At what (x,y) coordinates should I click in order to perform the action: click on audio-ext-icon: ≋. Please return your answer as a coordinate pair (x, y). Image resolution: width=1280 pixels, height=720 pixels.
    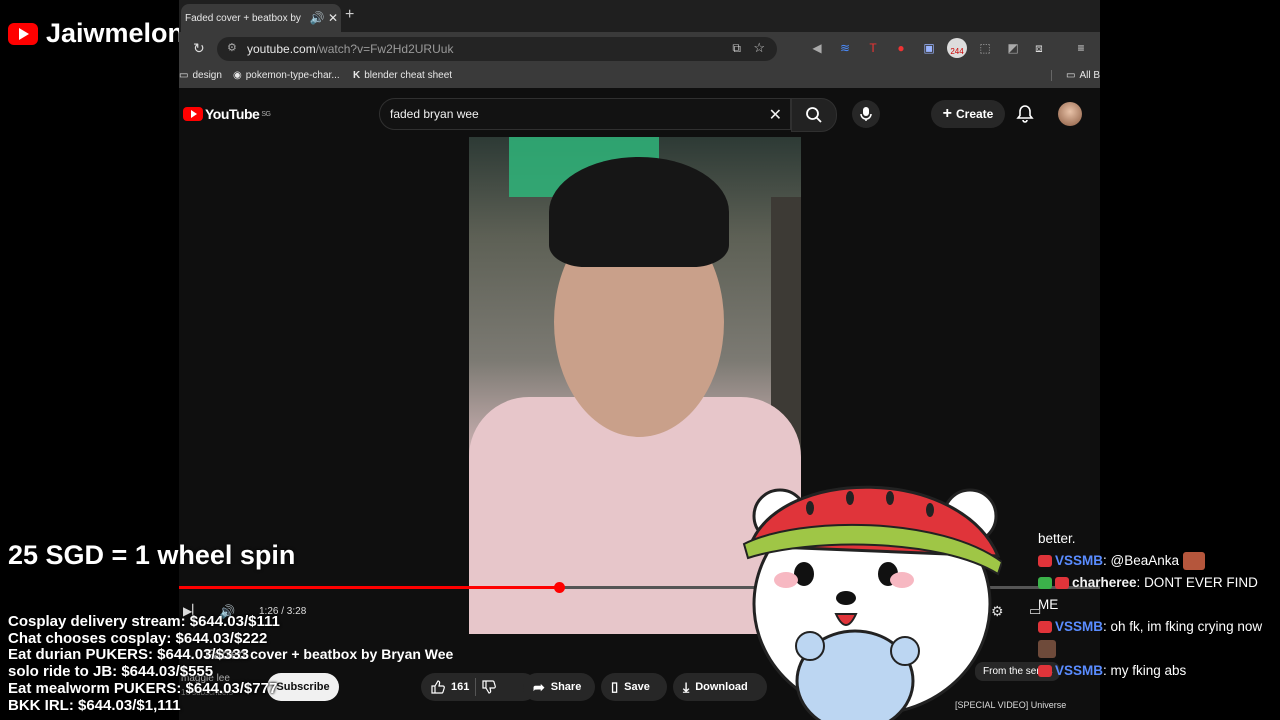
    Looking at the image, I should click on (845, 48).